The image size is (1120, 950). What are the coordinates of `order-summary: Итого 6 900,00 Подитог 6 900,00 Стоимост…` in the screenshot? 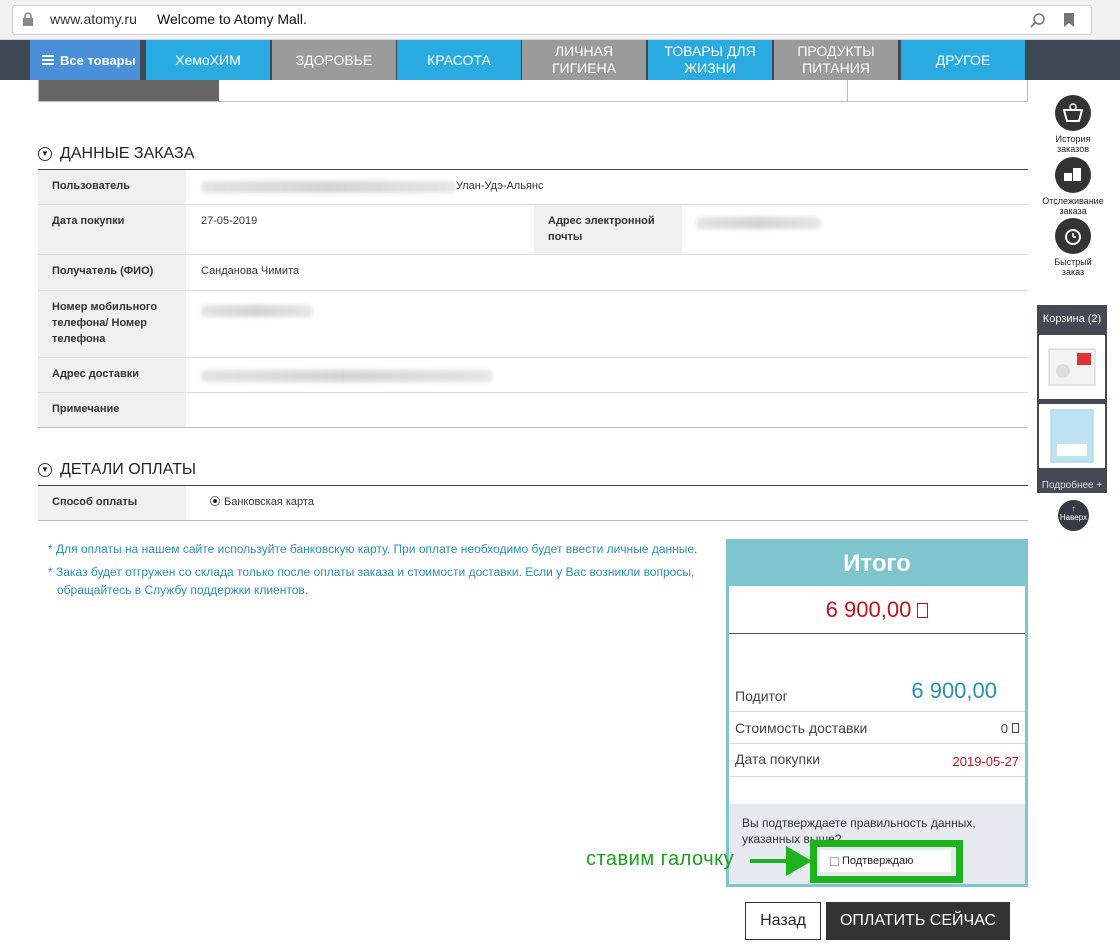 It's located at (877, 713).